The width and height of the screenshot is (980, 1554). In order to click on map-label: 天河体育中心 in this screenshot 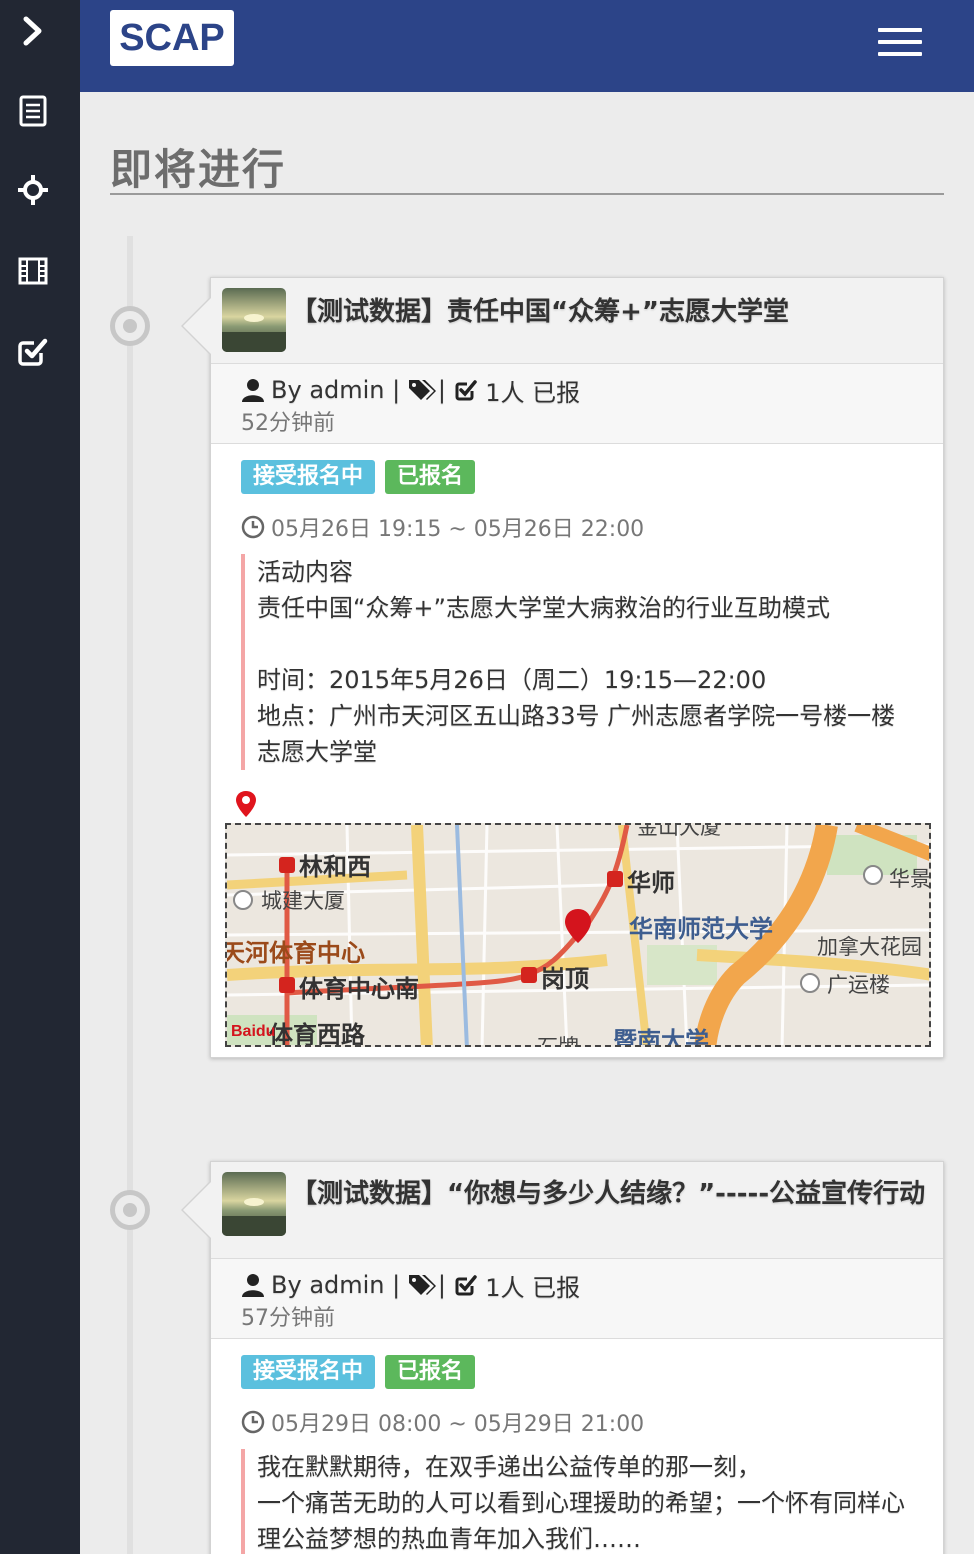, I will do `click(295, 953)`.